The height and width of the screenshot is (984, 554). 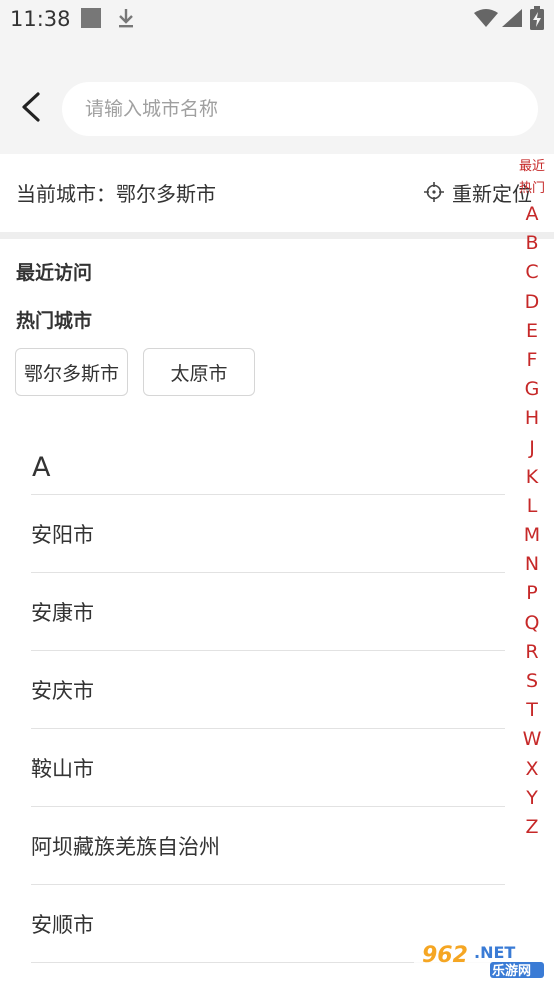 What do you see at coordinates (268, 534) in the screenshot?
I see `city-list-item: 安阳市` at bounding box center [268, 534].